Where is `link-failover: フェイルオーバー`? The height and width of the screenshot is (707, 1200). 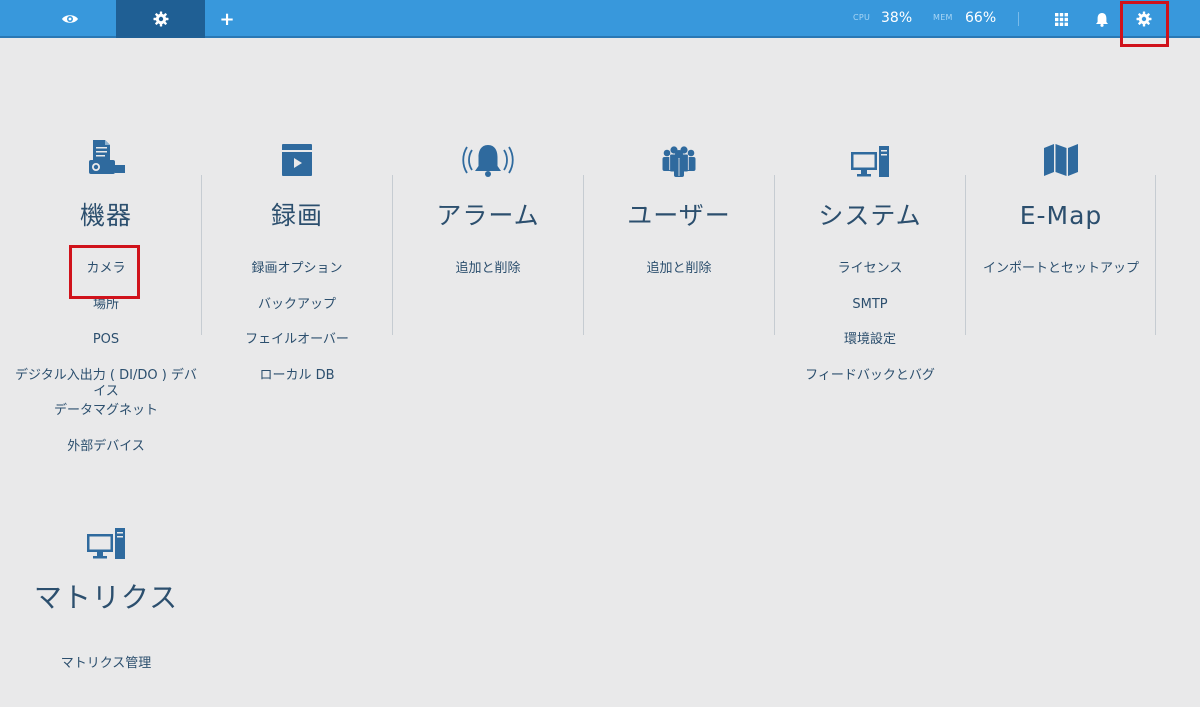
link-failover: フェイルオーバー is located at coordinates (297, 350).